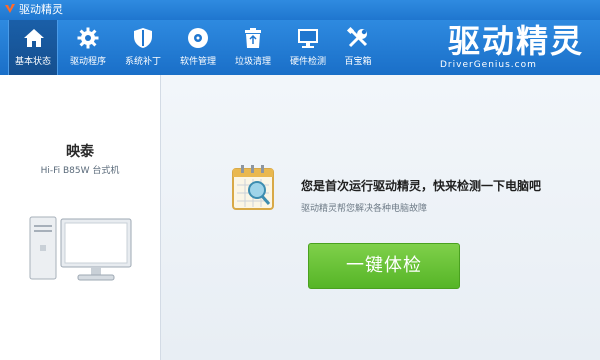 Image resolution: width=600 pixels, height=360 pixels. Describe the element at coordinates (33, 47) in the screenshot. I see `tab-basic-status: 基本状态` at that location.